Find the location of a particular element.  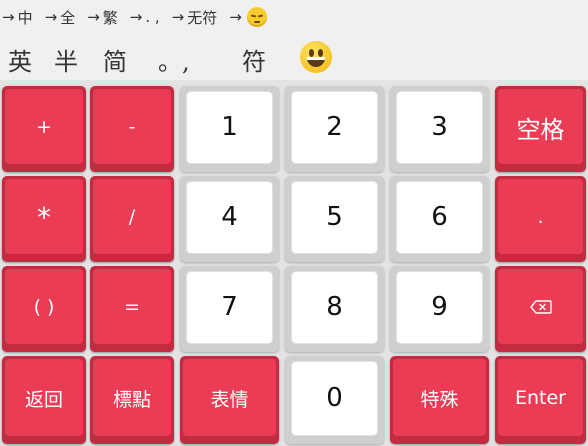

punctuation-toggle: 。, is located at coordinates (174, 59).